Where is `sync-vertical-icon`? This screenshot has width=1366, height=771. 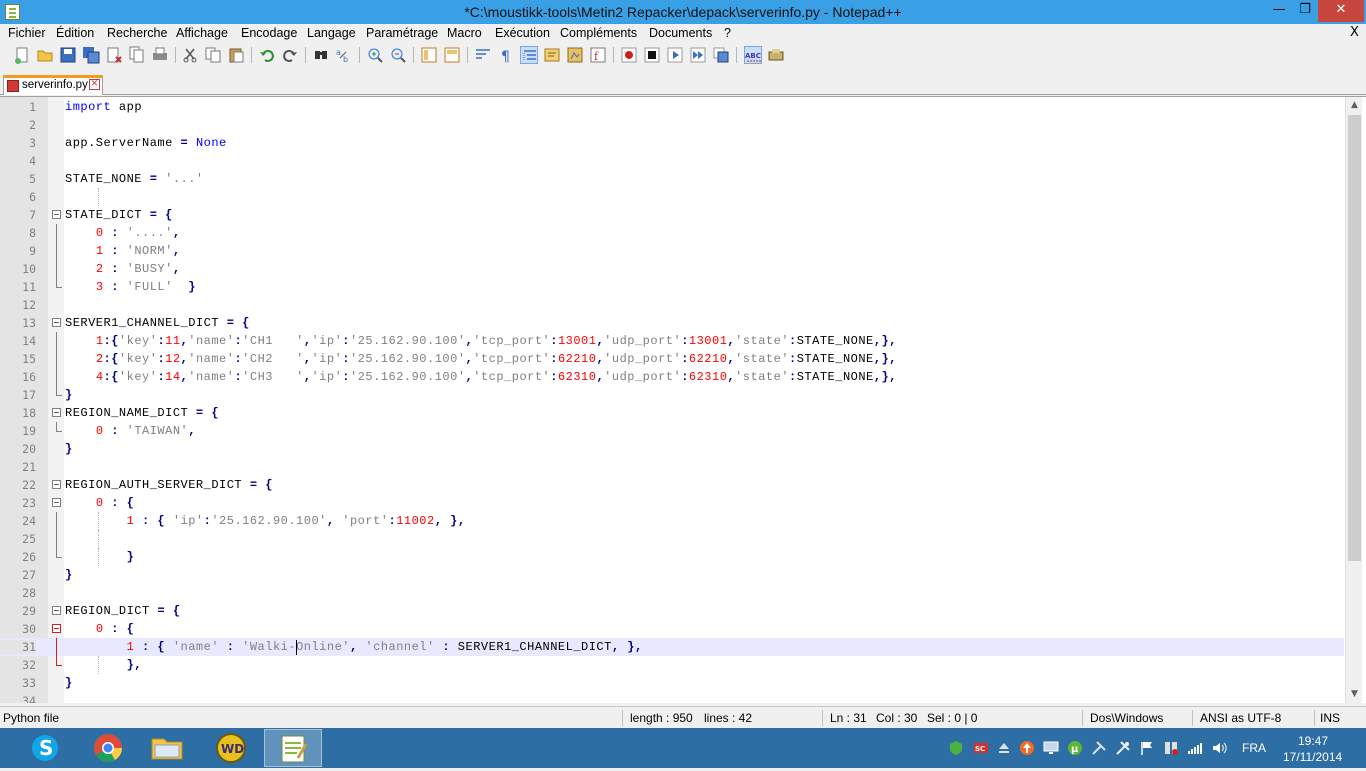
sync-vertical-icon is located at coordinates (429, 55).